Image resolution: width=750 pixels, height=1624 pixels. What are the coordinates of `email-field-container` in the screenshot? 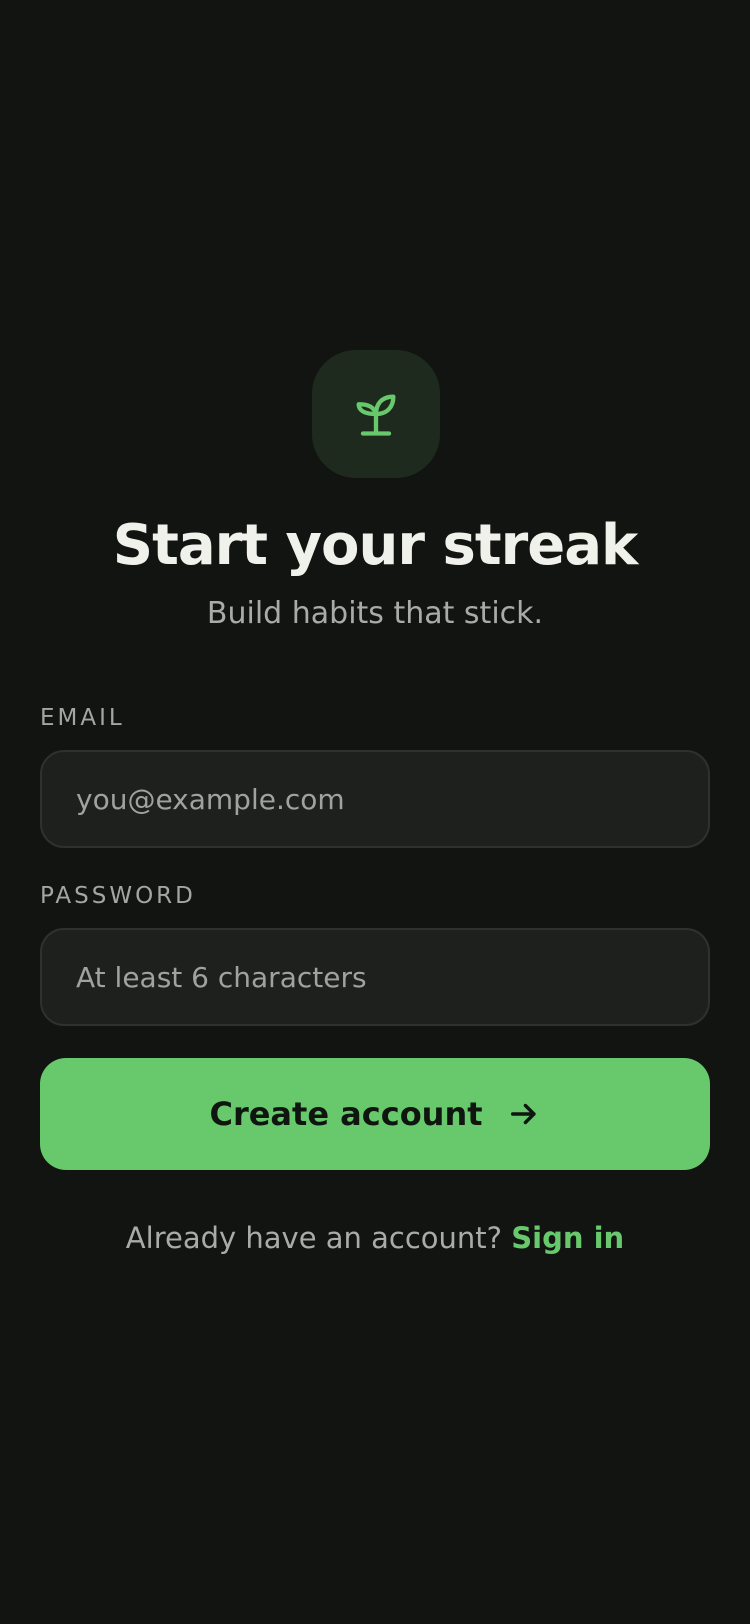 It's located at (375, 799).